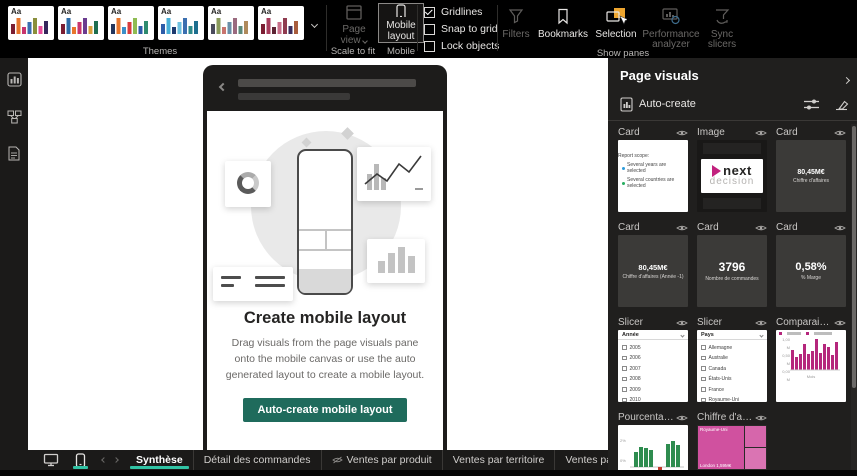  Describe the element at coordinates (131, 23) in the screenshot. I see `theme-thumbnail-3: Aa` at that location.